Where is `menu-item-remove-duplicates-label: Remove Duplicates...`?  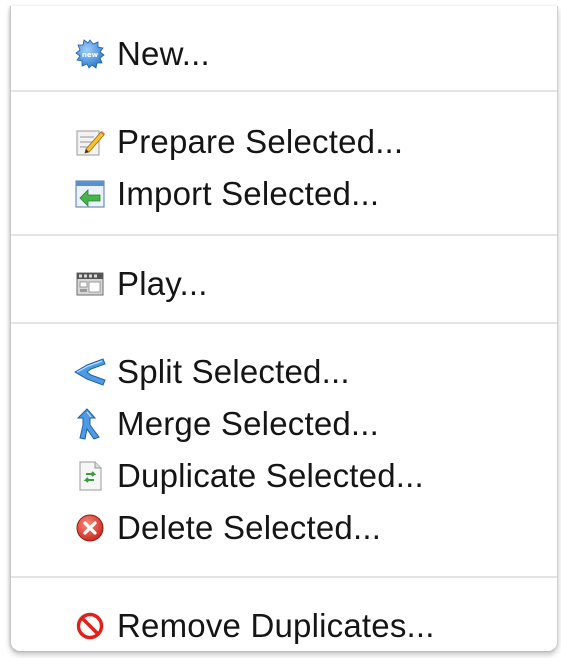 menu-item-remove-duplicates-label: Remove Duplicates... is located at coordinates (276, 625).